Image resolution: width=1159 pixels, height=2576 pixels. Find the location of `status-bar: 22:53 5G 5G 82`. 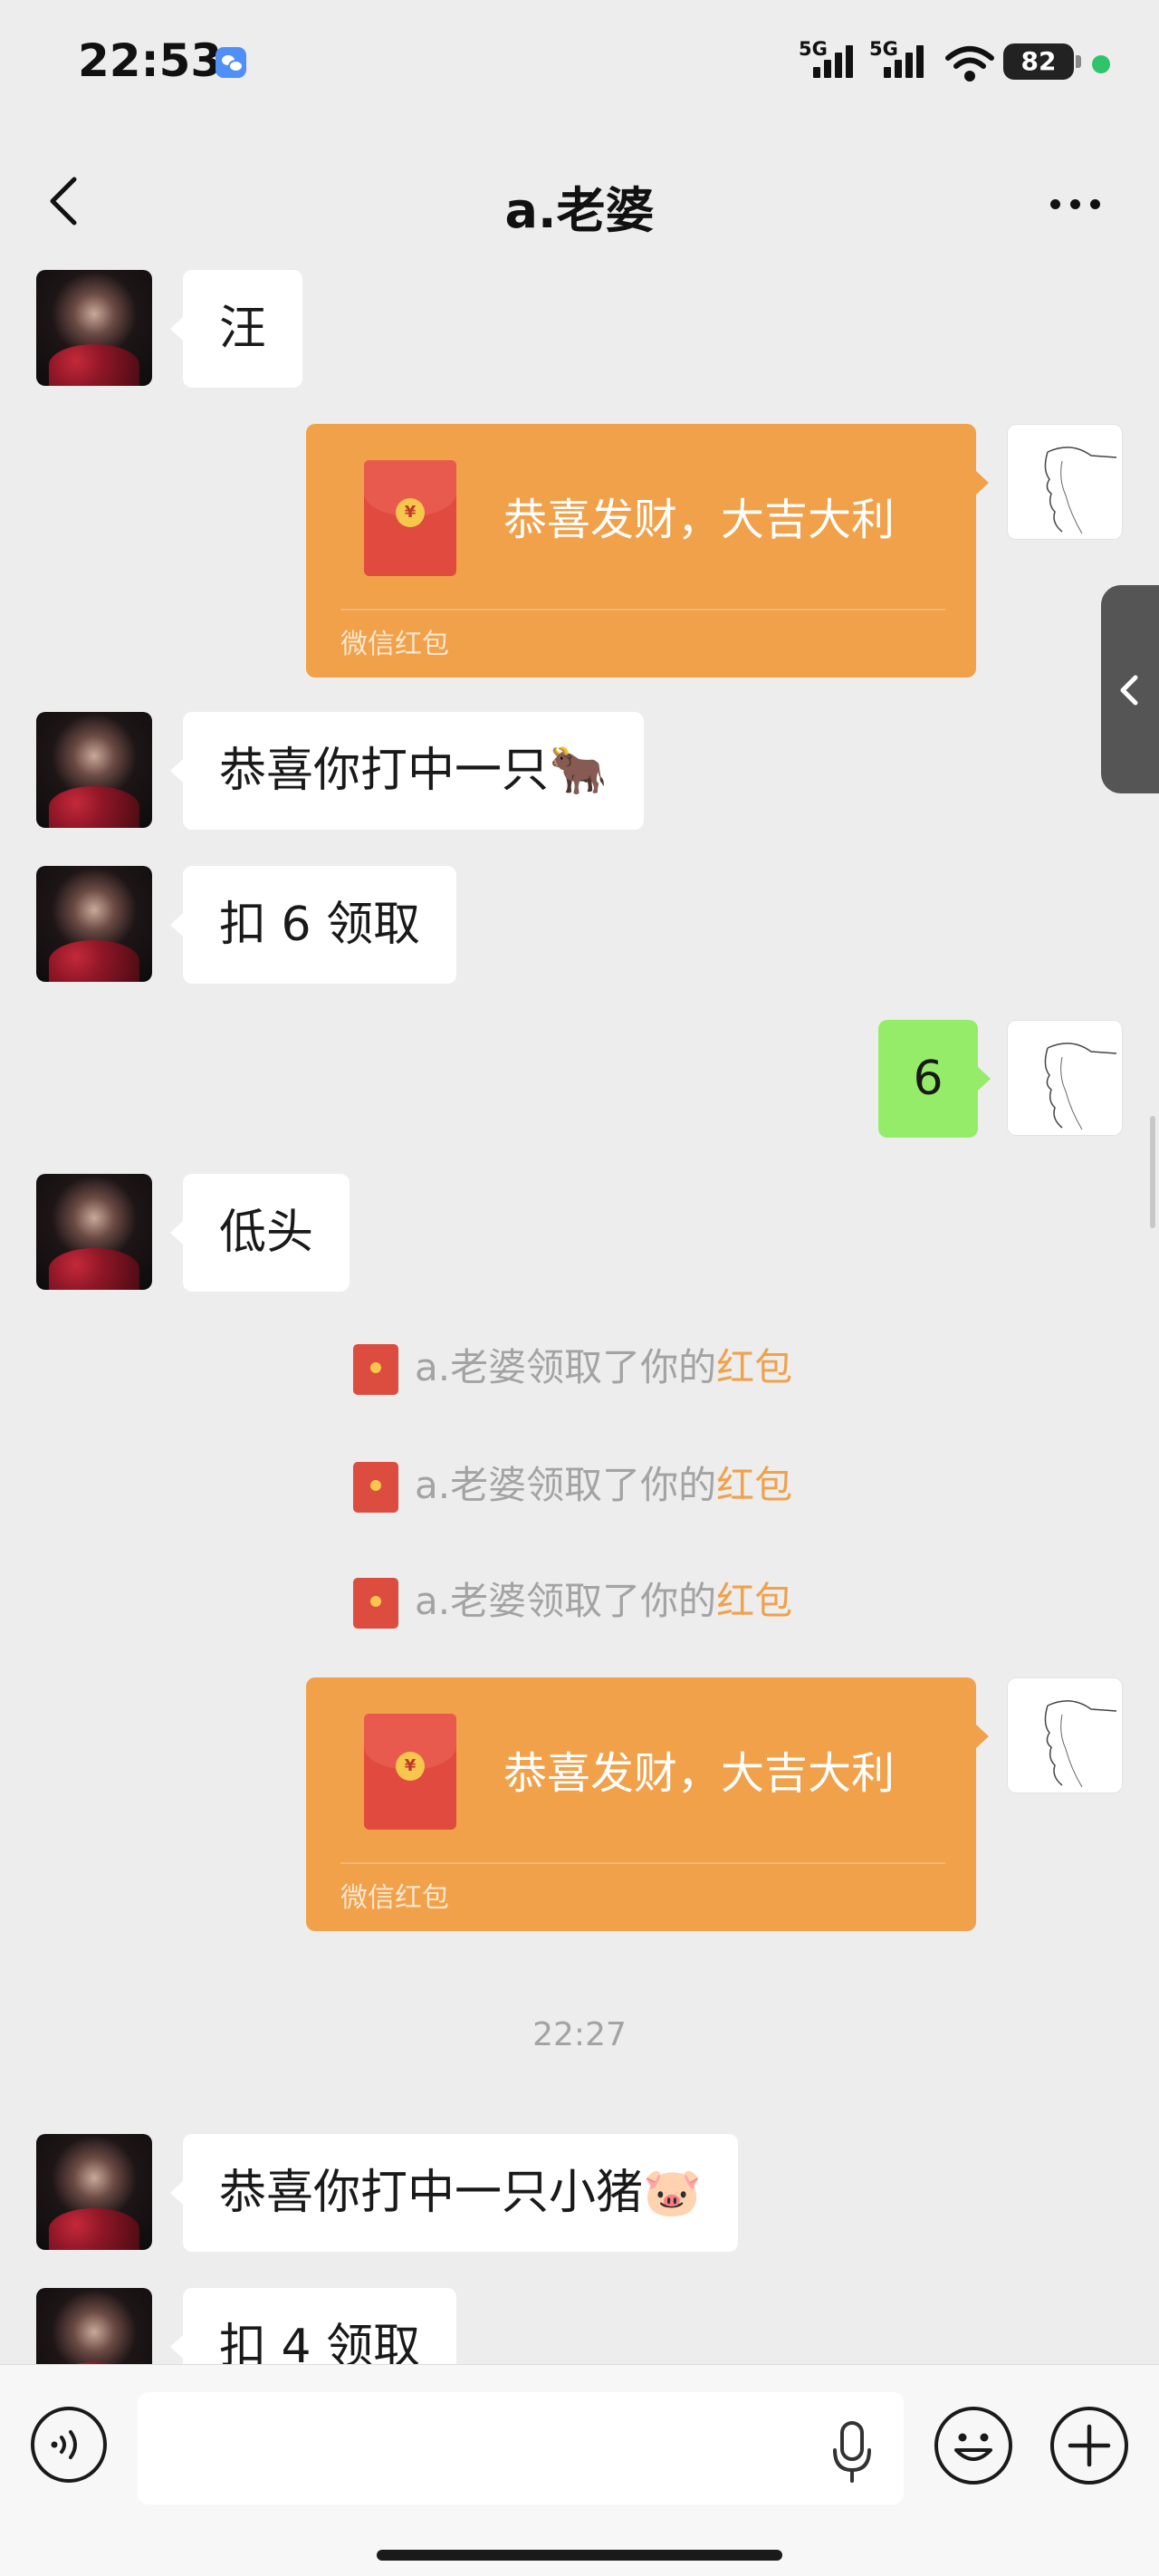

status-bar: 22:53 5G 5G 82 is located at coordinates (579, 63).